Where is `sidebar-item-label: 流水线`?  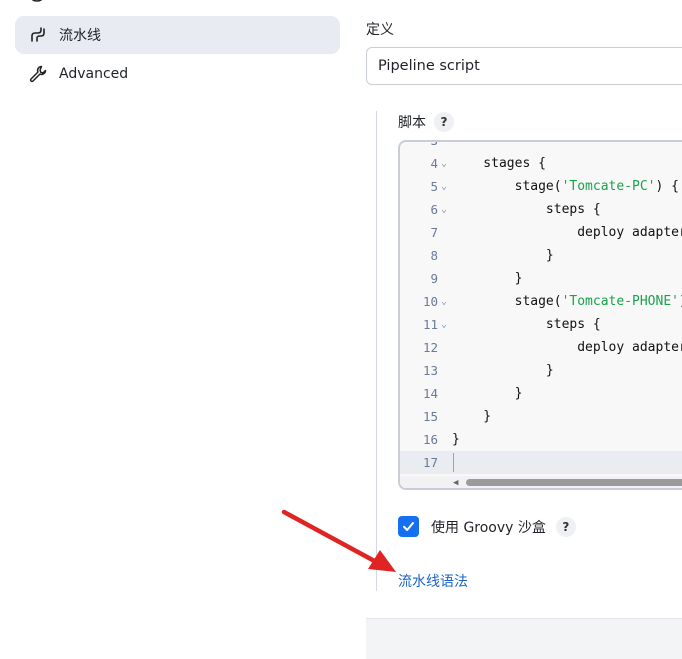 sidebar-item-label: 流水线 is located at coordinates (80, 36).